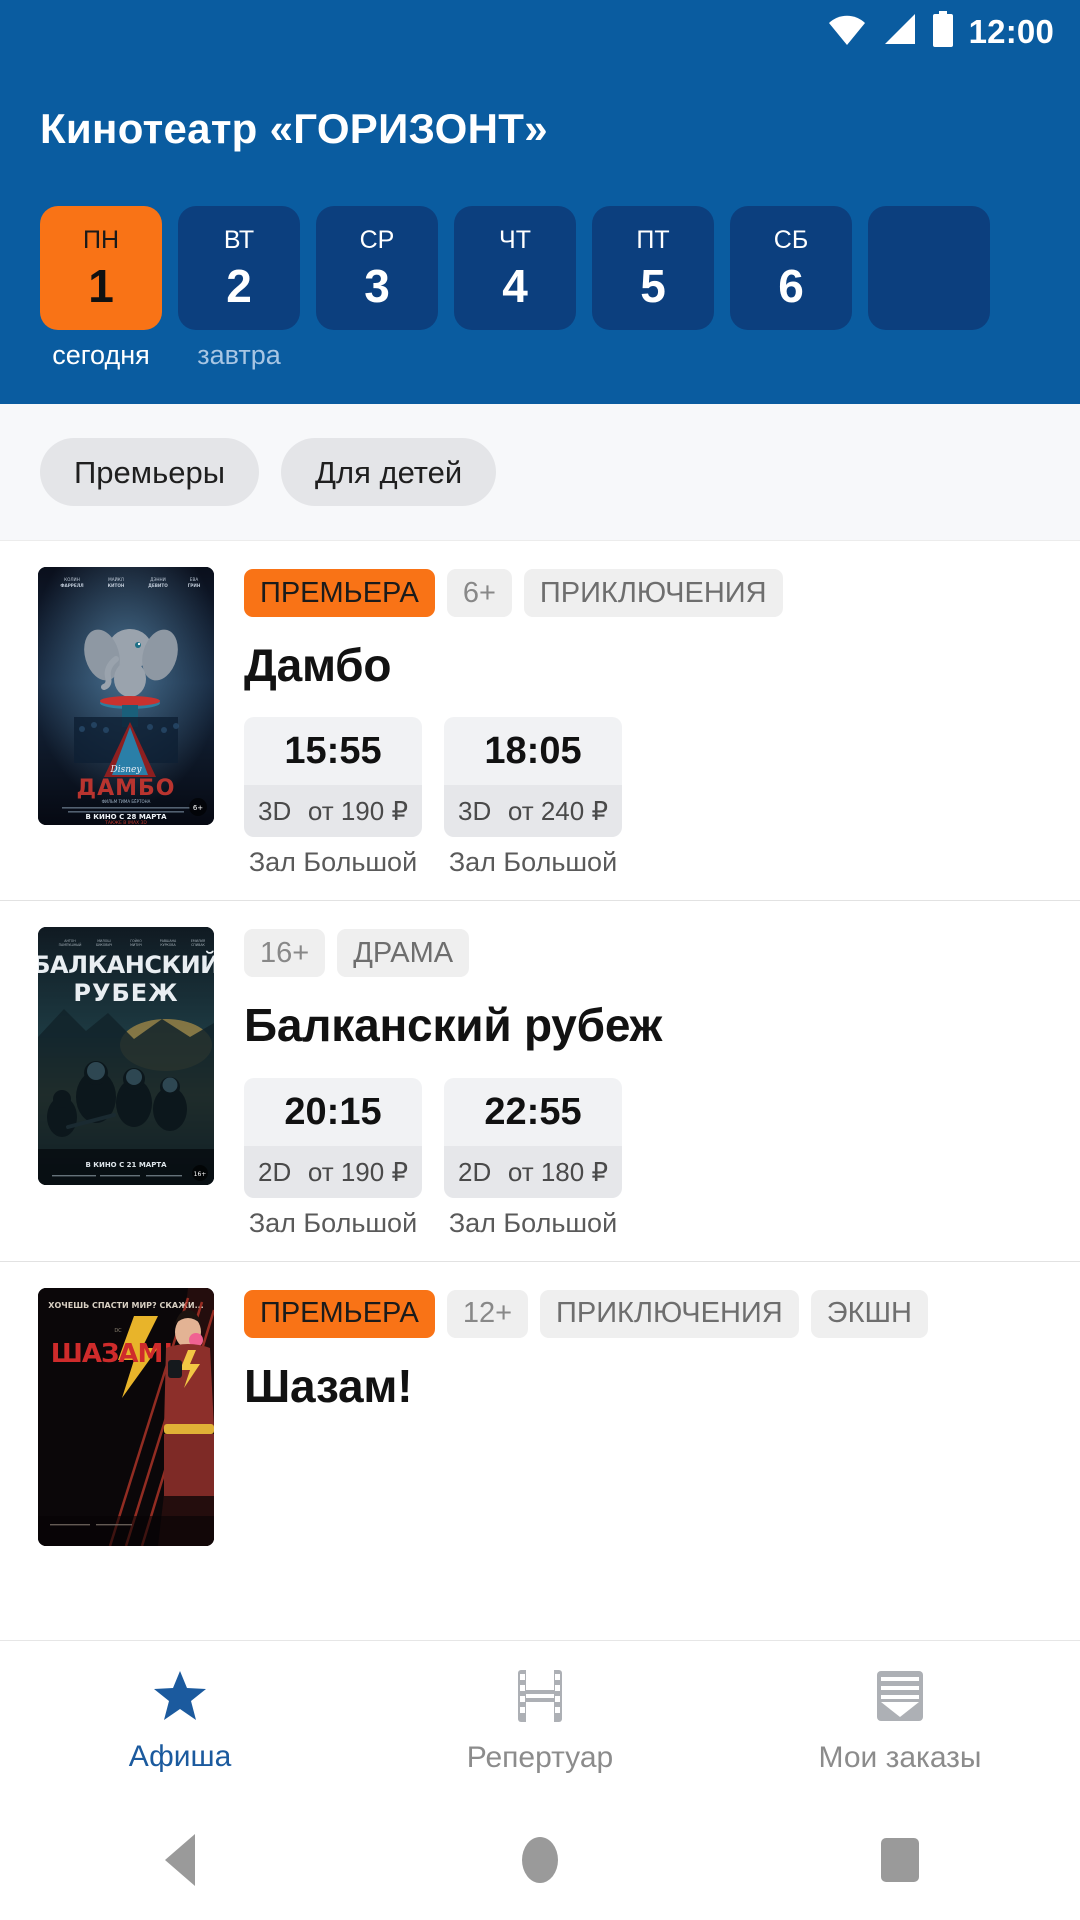  What do you see at coordinates (126, 788) in the screenshot?
I see `svg-text: ДАМБО` at bounding box center [126, 788].